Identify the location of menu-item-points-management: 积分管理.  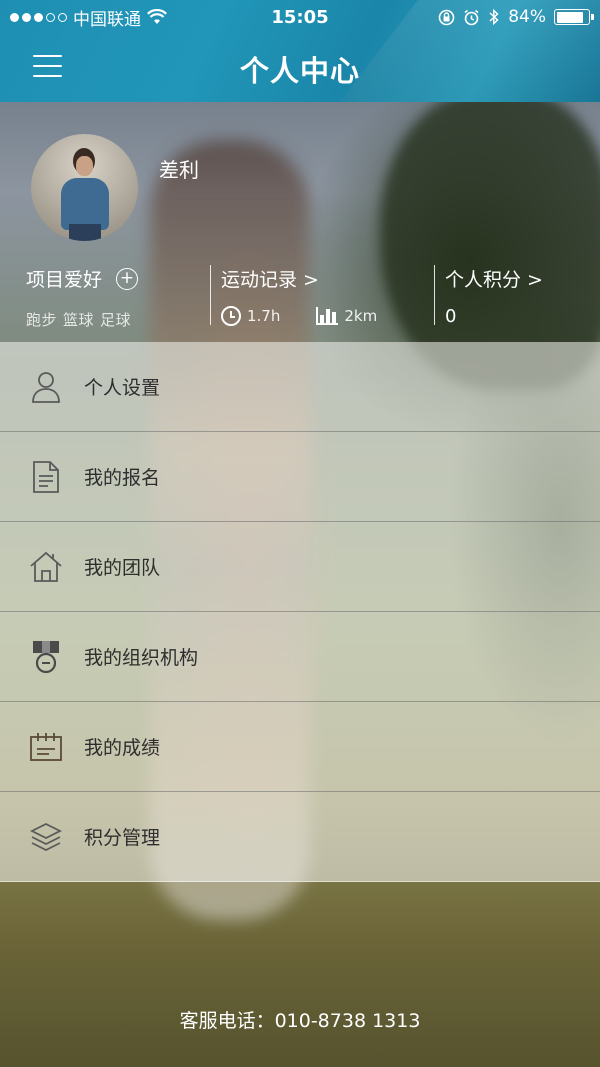
(300, 837).